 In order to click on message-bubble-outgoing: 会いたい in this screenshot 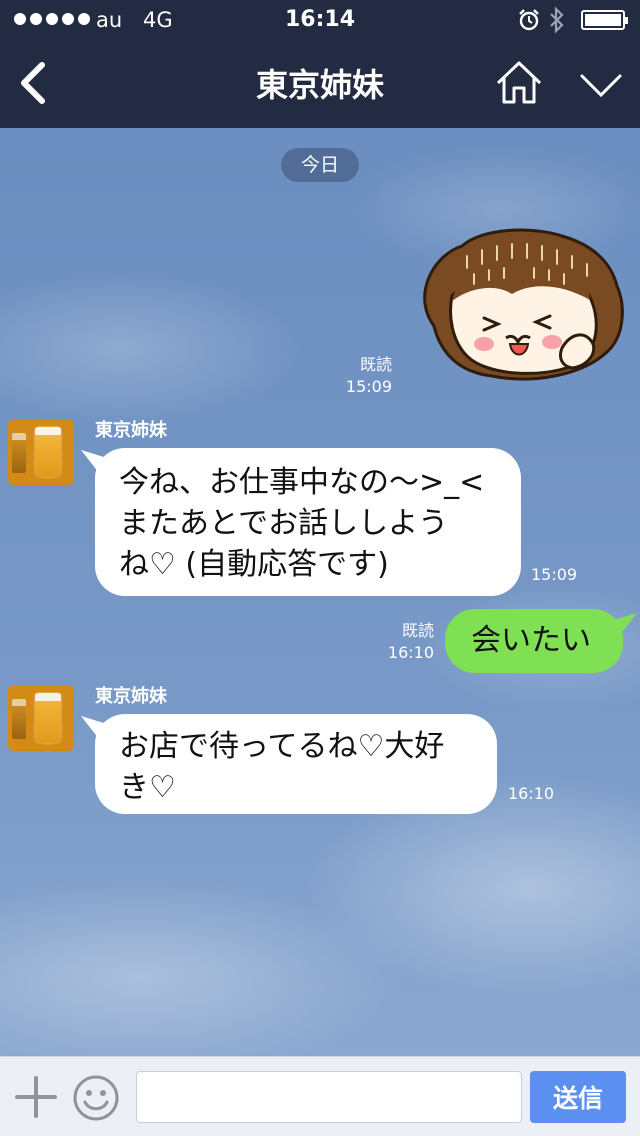, I will do `click(534, 641)`.